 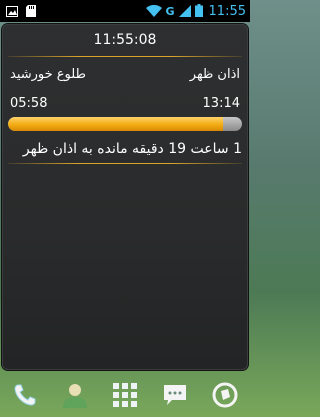 I want to click on signal-icon, so click(x=184, y=11).